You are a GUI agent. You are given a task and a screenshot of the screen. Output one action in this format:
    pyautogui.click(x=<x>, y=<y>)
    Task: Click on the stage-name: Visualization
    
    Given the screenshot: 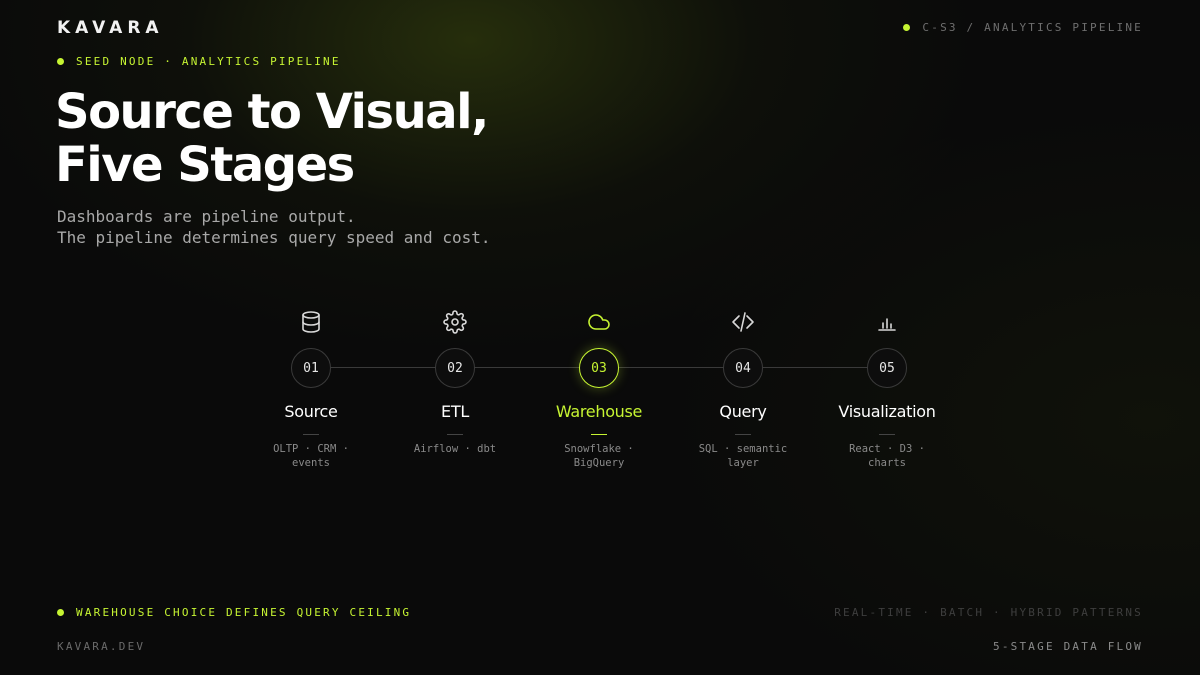 What is the action you would take?
    pyautogui.click(x=887, y=411)
    